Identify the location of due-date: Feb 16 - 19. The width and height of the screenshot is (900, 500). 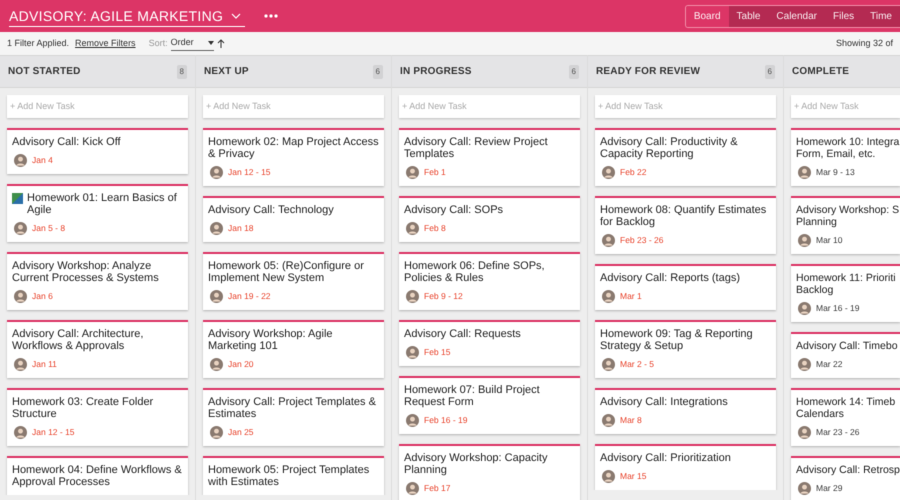
(446, 420).